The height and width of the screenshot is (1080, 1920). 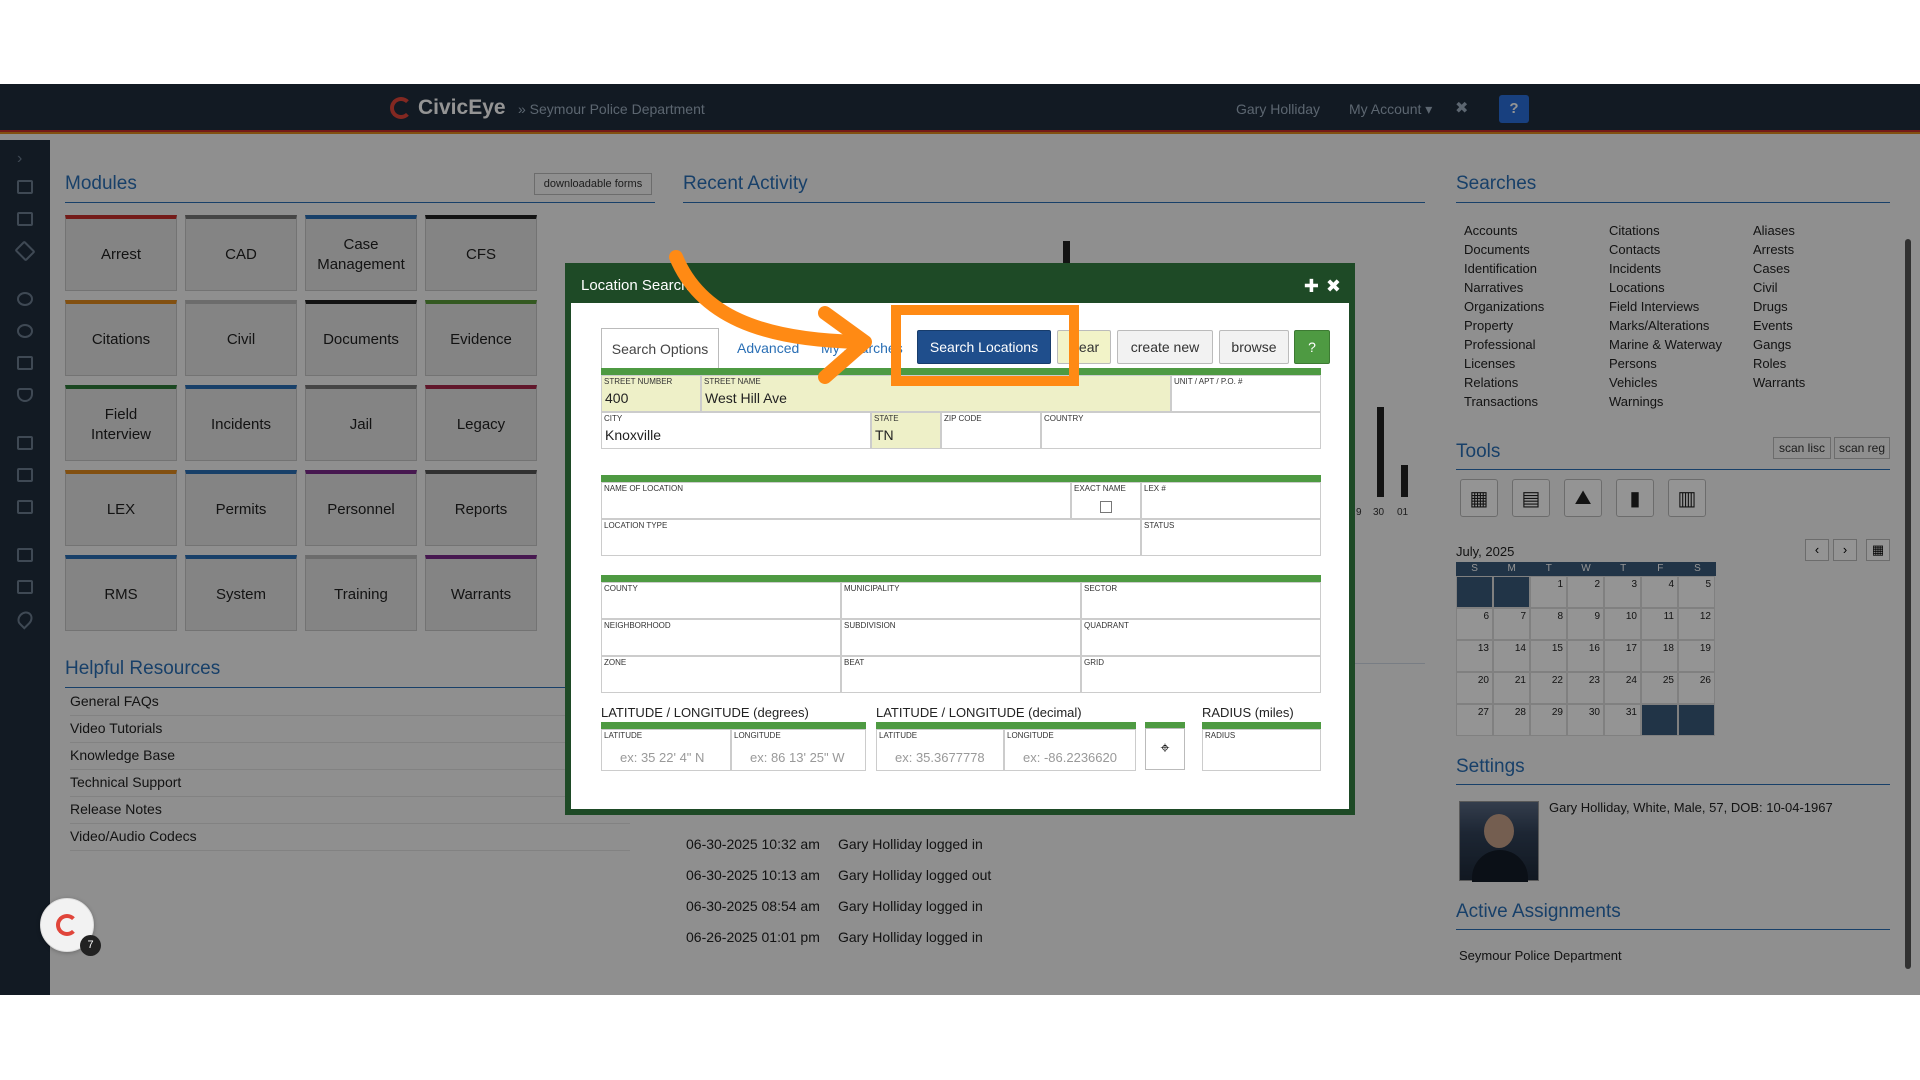 I want to click on state-label: State, so click(x=886, y=418).